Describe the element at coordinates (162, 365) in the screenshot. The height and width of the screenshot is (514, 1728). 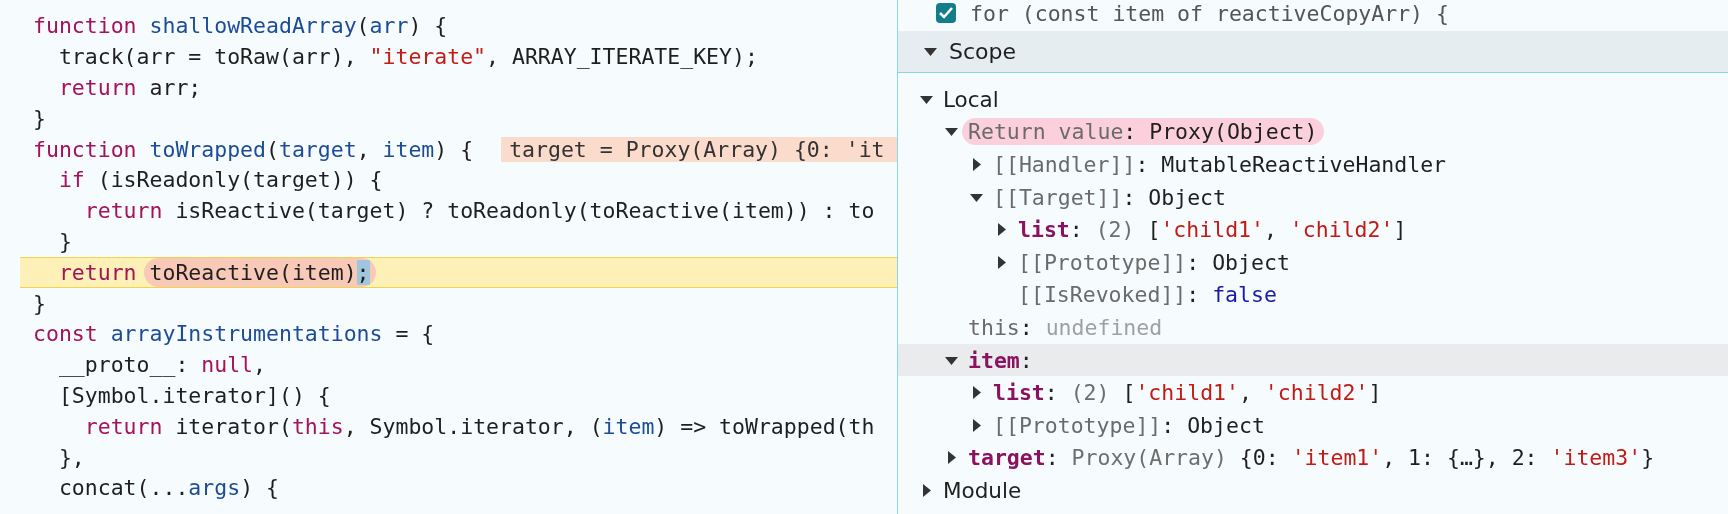
I see `code-line: __proto__: null,` at that location.